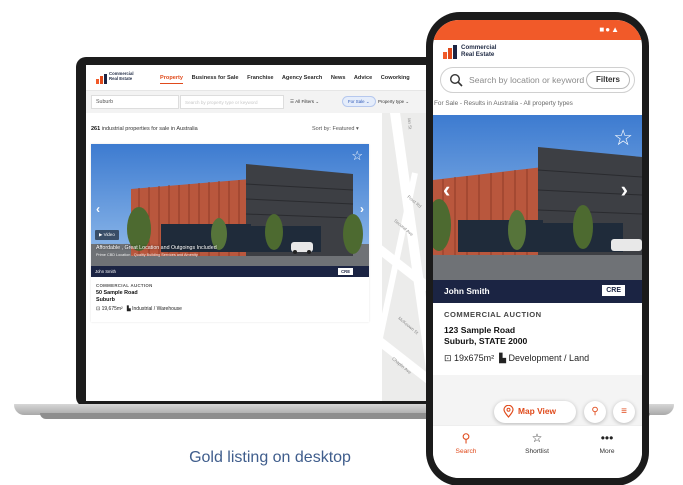  Describe the element at coordinates (479, 330) in the screenshot. I see `listing-address-line1: 123 Sample Road` at that location.